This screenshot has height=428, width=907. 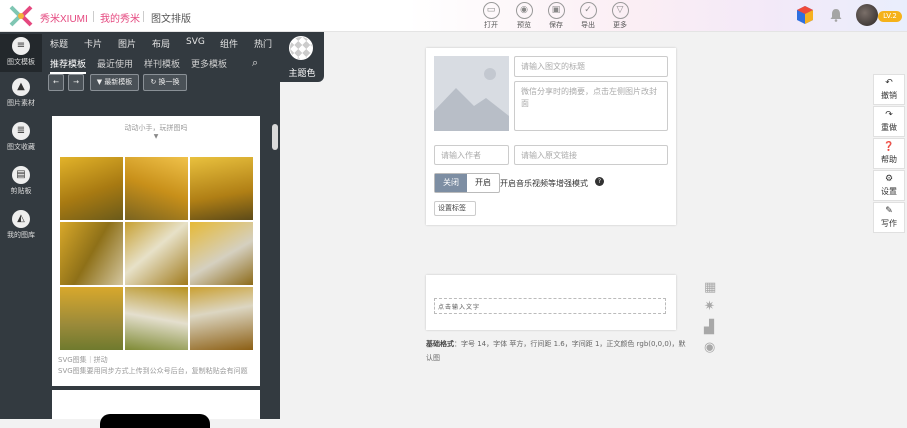 I want to click on tab-component: 组件, so click(x=229, y=43).